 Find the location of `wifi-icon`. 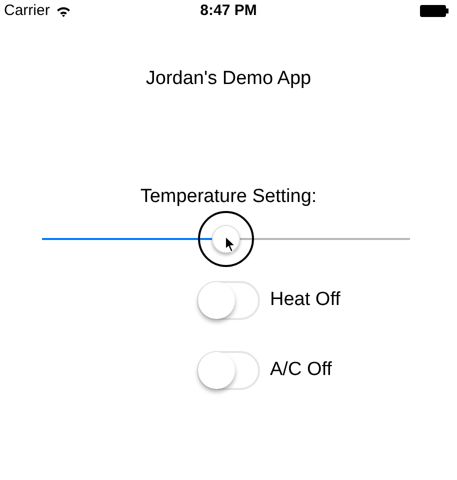

wifi-icon is located at coordinates (63, 11).